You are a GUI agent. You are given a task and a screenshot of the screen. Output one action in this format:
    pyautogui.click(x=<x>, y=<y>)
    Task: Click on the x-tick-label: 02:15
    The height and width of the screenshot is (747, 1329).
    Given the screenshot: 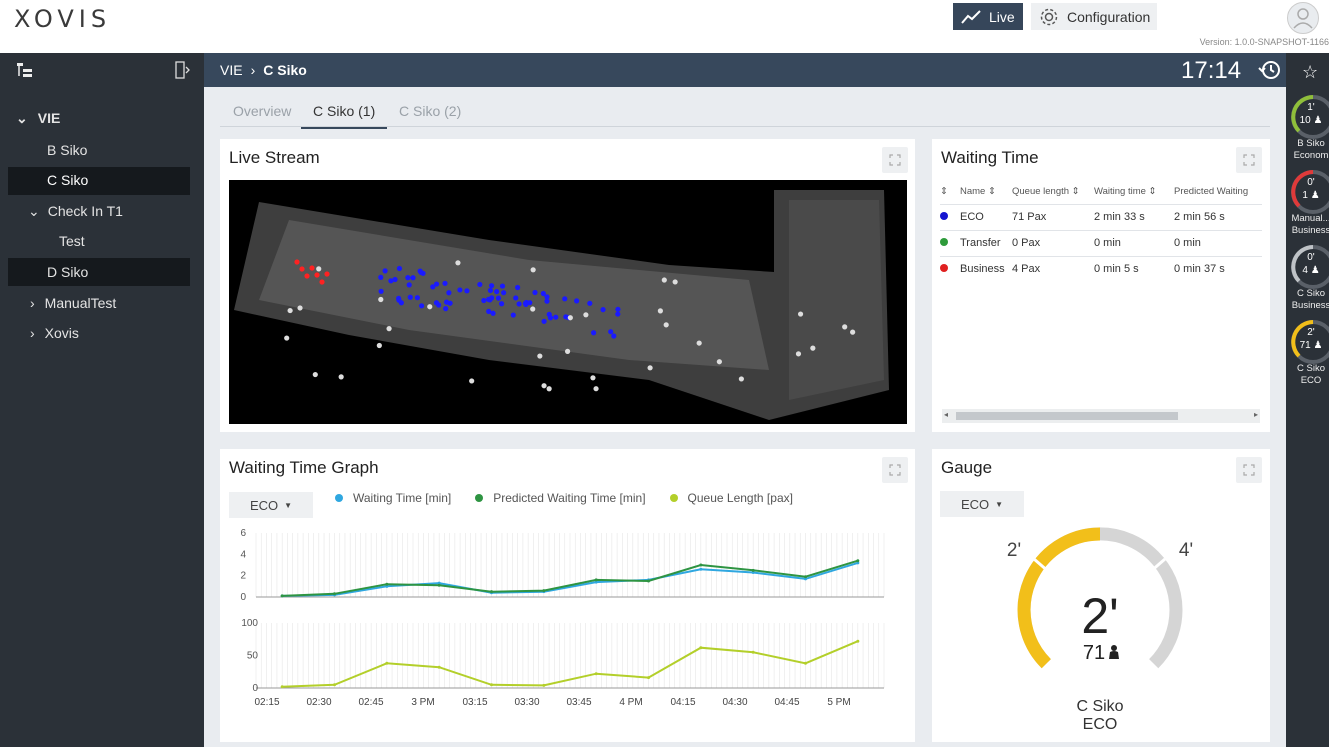 What is the action you would take?
    pyautogui.click(x=266, y=702)
    